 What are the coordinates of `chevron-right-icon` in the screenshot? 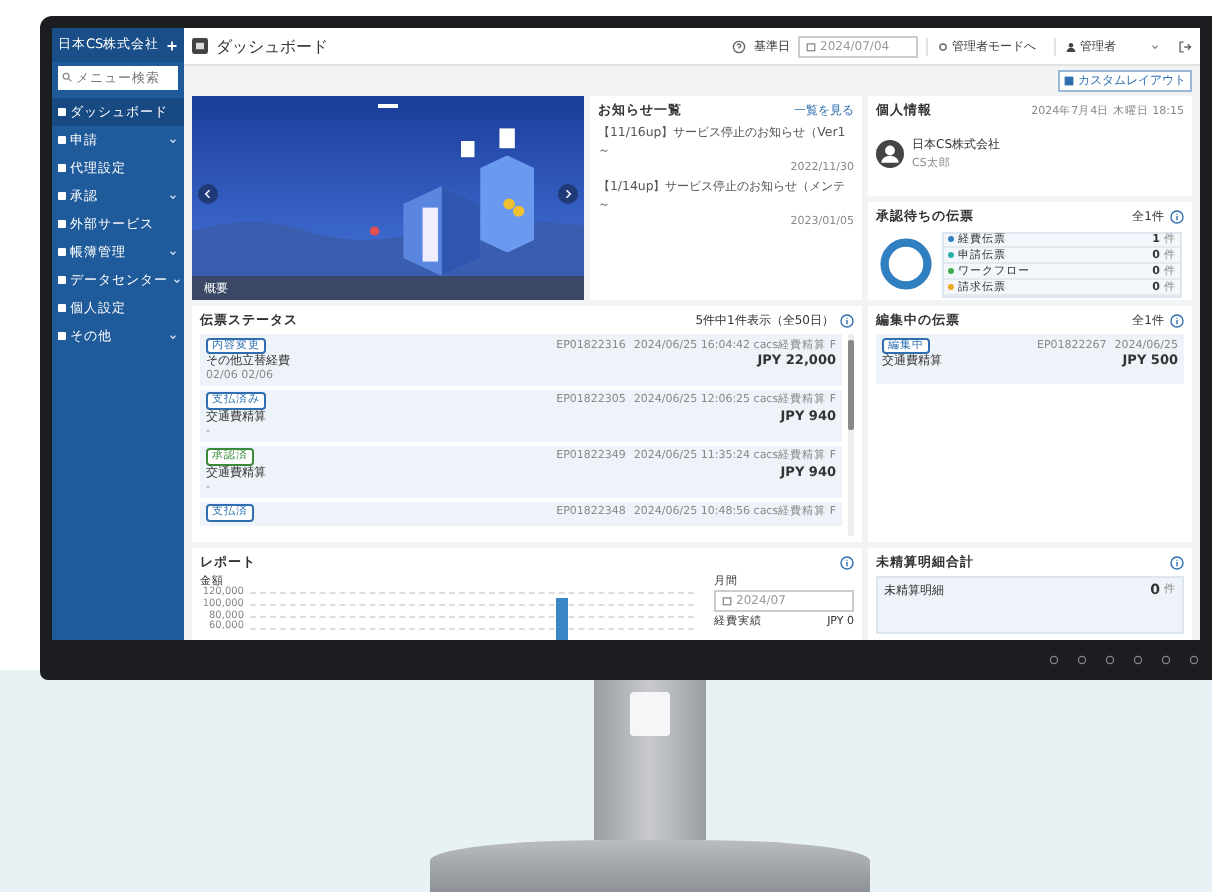 It's located at (568, 194).